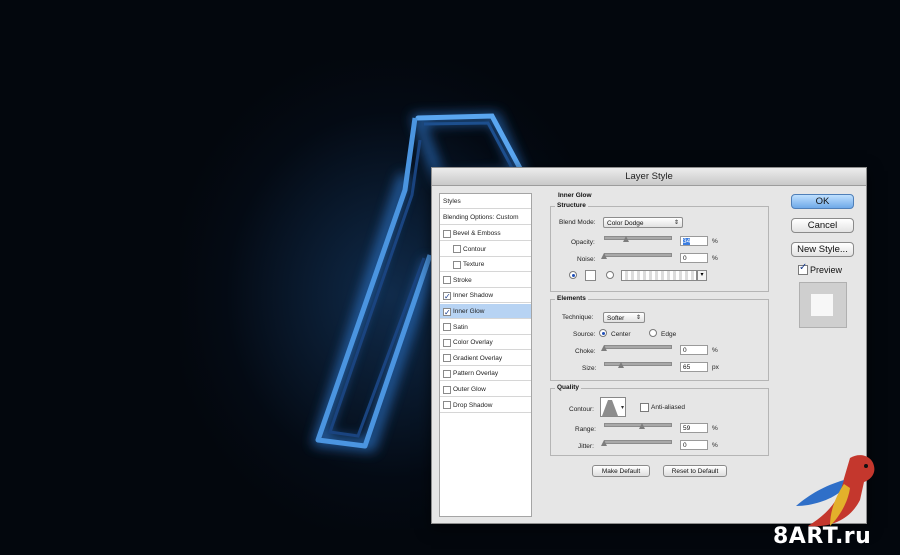 This screenshot has height=555, width=900. I want to click on blend-mode-label: Blend Mode:, so click(577, 222).